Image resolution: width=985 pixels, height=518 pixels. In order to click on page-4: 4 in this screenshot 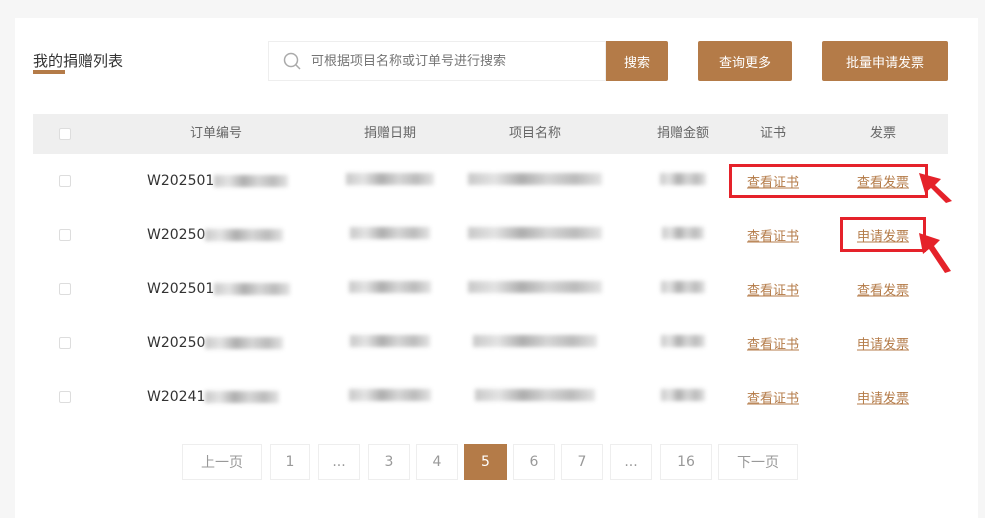, I will do `click(437, 462)`.